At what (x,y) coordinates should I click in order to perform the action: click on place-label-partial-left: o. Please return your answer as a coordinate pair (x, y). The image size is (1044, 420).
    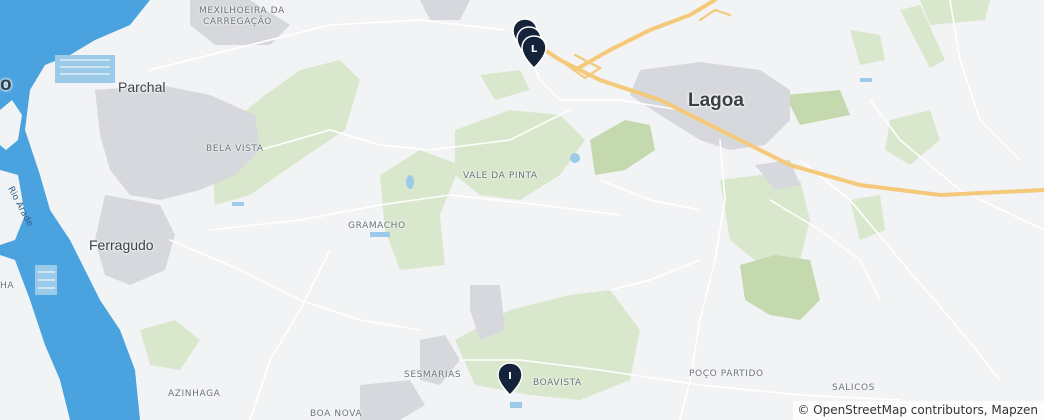
    Looking at the image, I should click on (6, 84).